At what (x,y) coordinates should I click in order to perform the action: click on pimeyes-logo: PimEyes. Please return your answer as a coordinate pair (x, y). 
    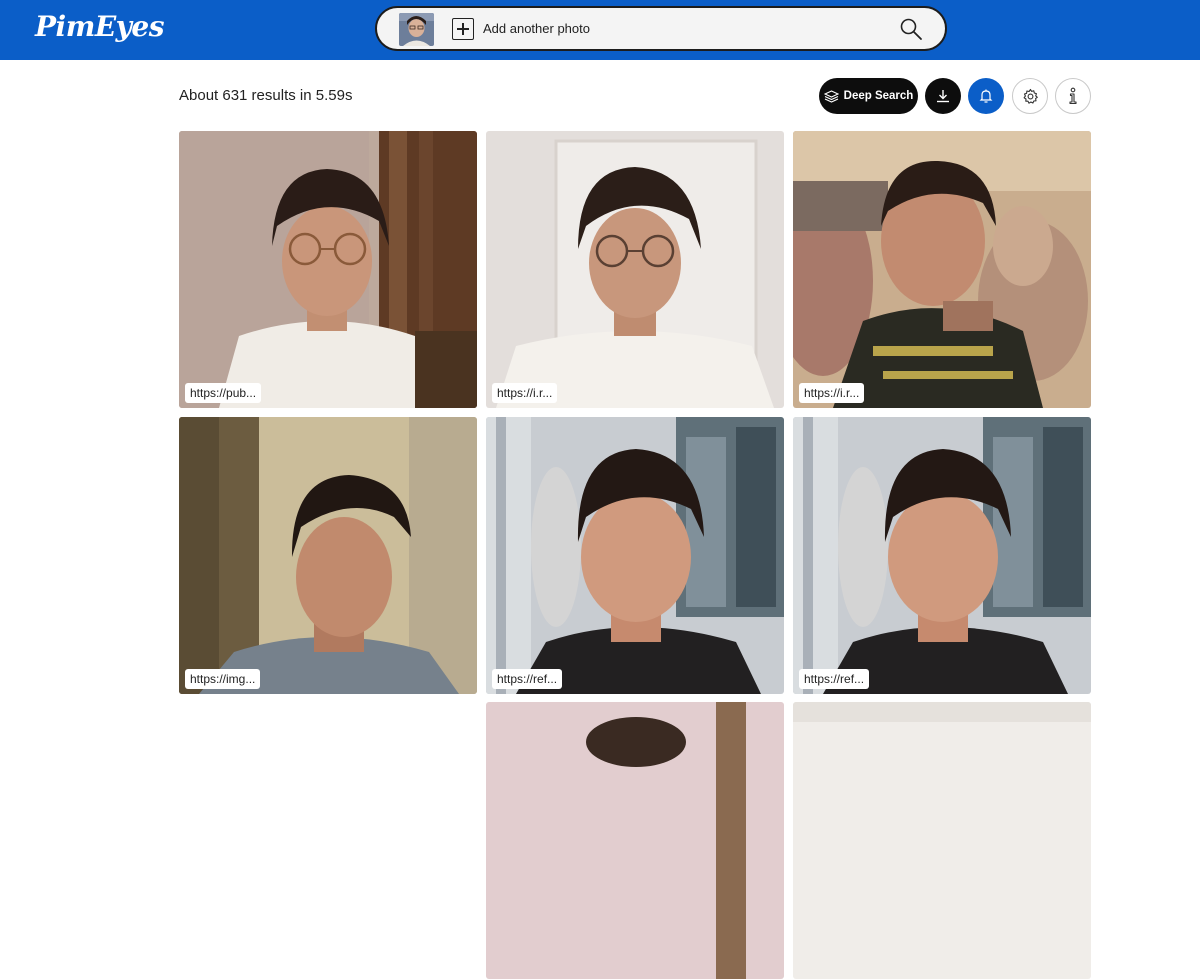
    Looking at the image, I should click on (100, 26).